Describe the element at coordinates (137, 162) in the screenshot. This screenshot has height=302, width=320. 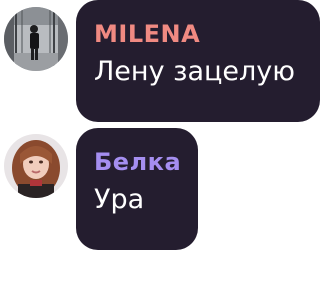
I see `message-author: Белка` at that location.